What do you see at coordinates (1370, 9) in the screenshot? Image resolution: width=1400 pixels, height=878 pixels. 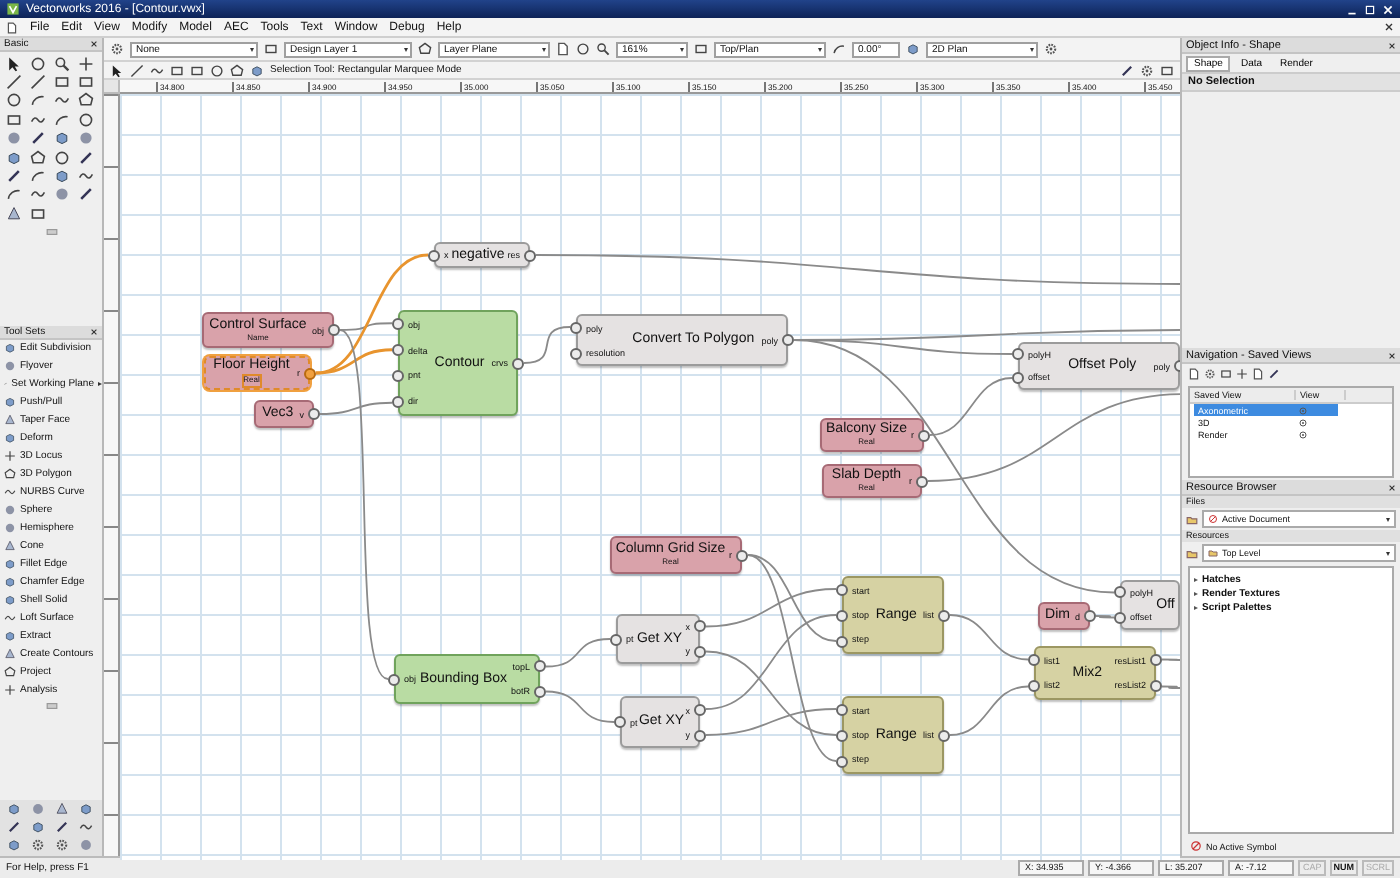 I see `maximize-icon` at bounding box center [1370, 9].